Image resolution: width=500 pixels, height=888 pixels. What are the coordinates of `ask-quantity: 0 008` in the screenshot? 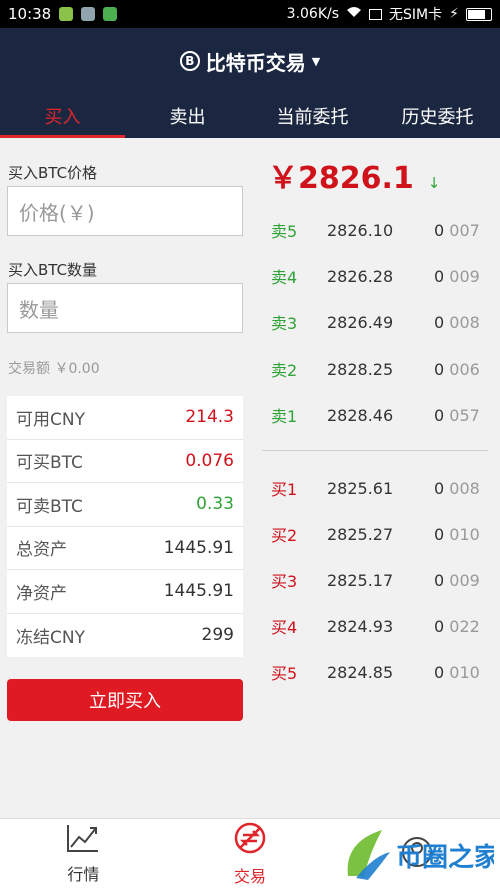 It's located at (457, 322).